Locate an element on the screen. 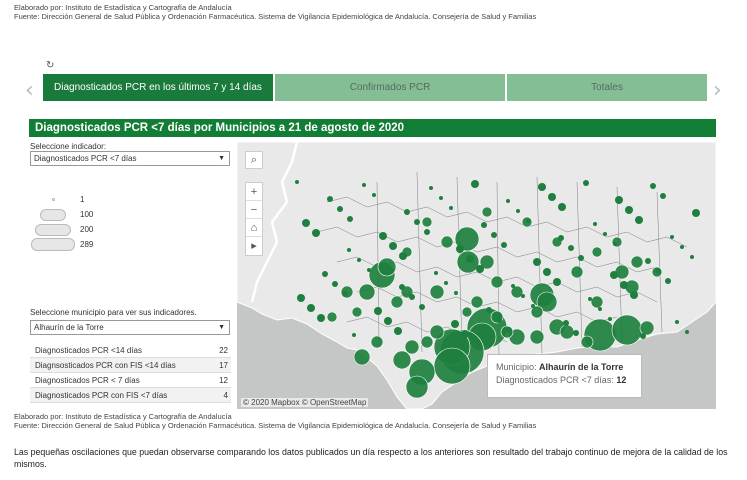 The width and height of the screenshot is (747, 480). indicator-dropdown: Diagnosticados PCR <7 días ▼ is located at coordinates (130, 158).